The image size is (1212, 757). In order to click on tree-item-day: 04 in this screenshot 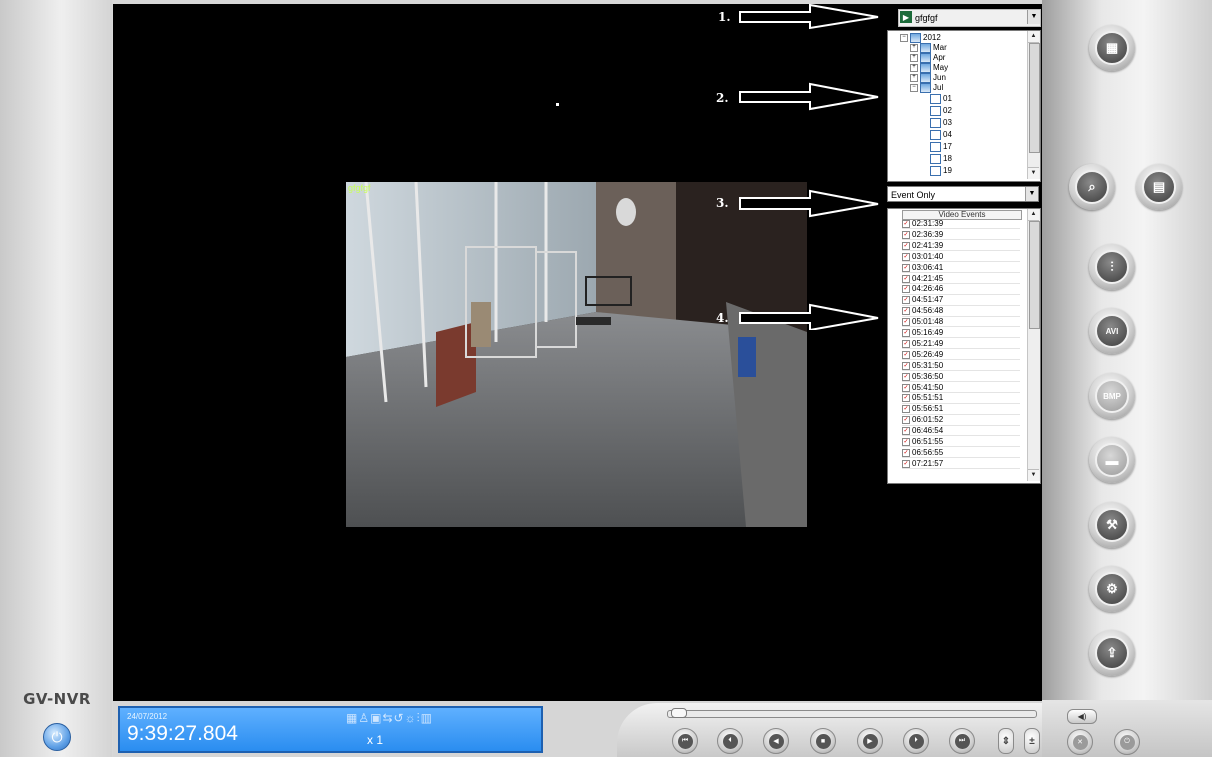, I will do `click(941, 135)`.